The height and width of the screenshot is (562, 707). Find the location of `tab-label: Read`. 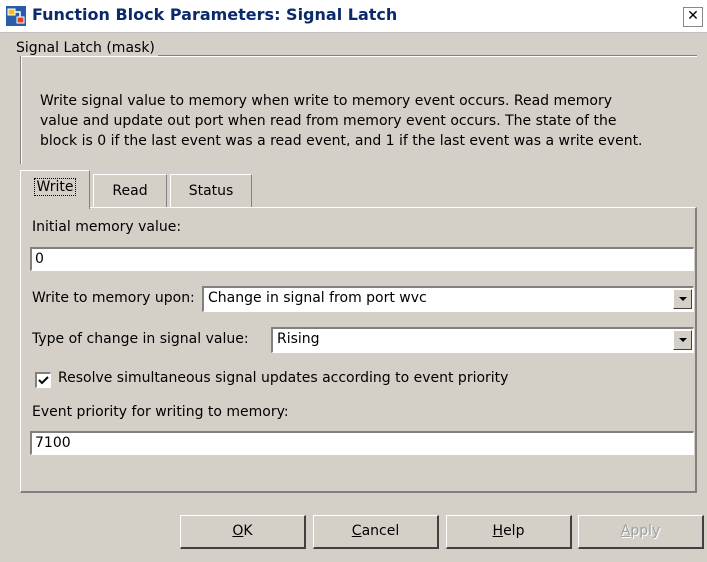

tab-label: Read is located at coordinates (130, 191).